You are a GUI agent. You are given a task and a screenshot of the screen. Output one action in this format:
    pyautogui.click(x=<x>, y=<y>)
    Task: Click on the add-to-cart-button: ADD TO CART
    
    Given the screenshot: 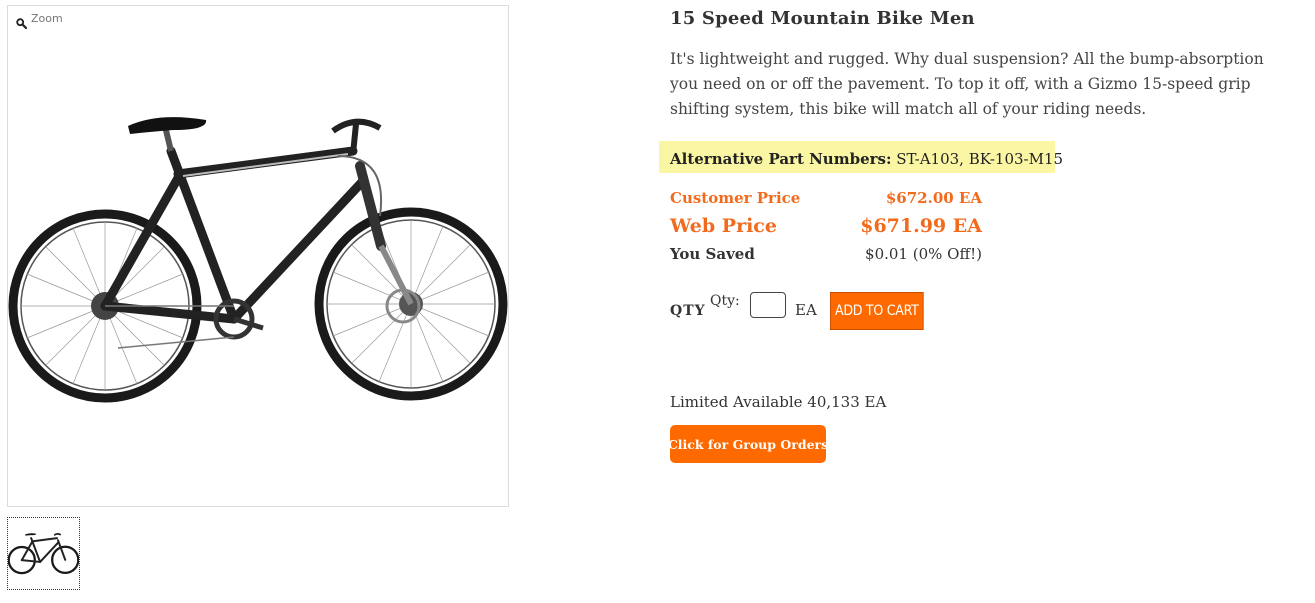 What is the action you would take?
    pyautogui.click(x=877, y=311)
    